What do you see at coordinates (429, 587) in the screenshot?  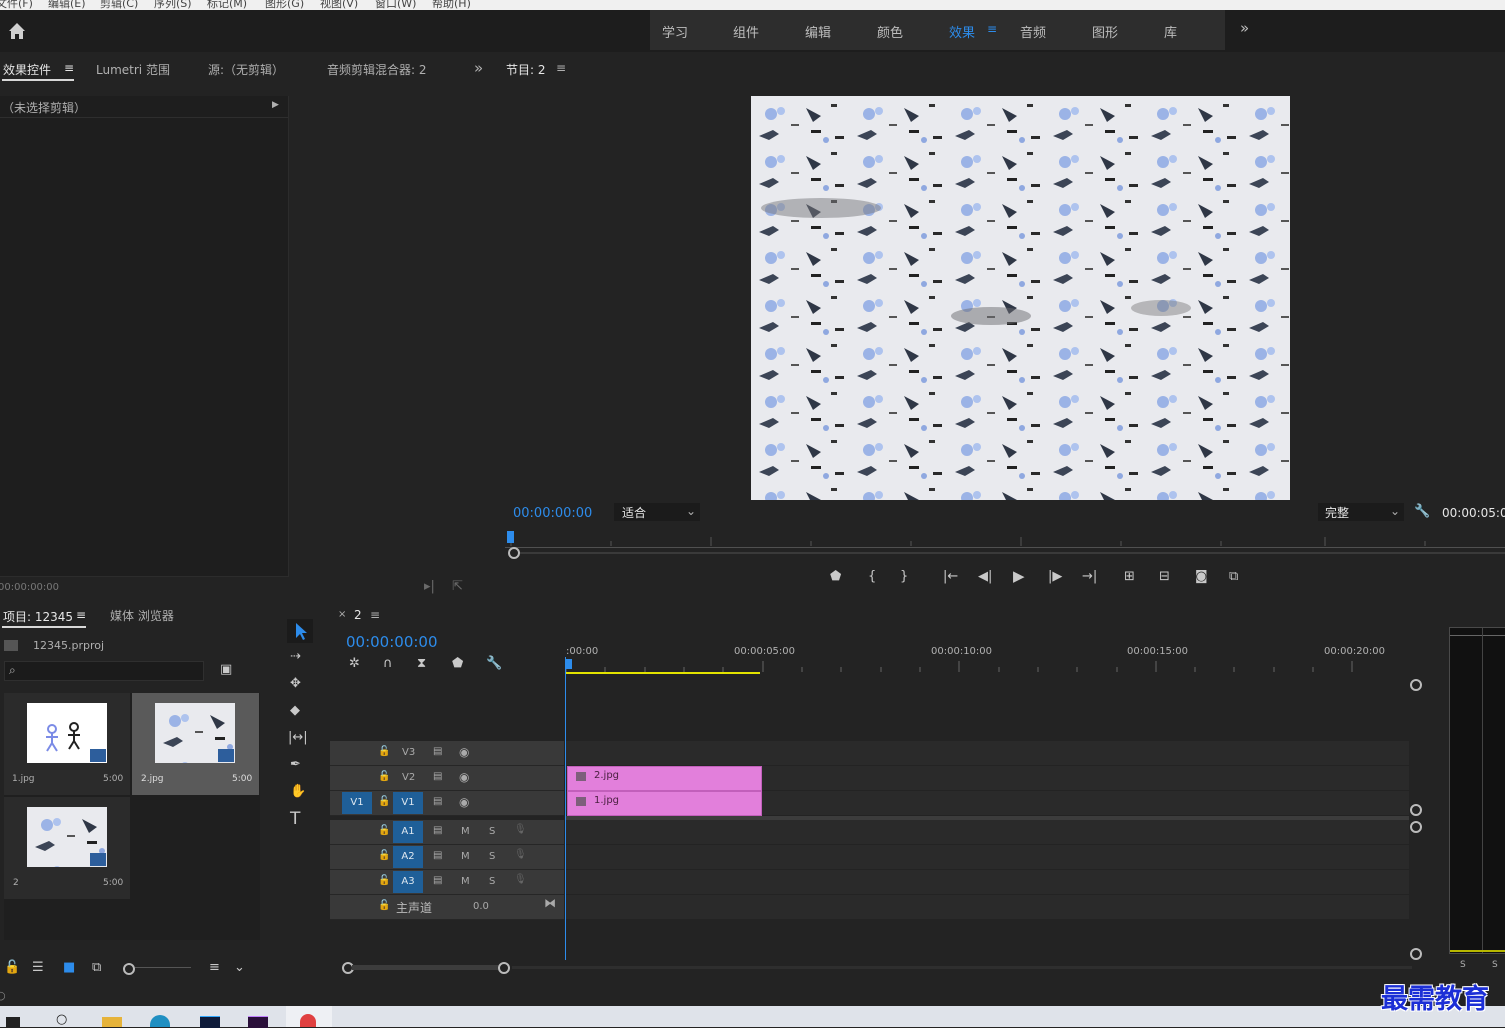 I see `play-audio-icon: ▸|` at bounding box center [429, 587].